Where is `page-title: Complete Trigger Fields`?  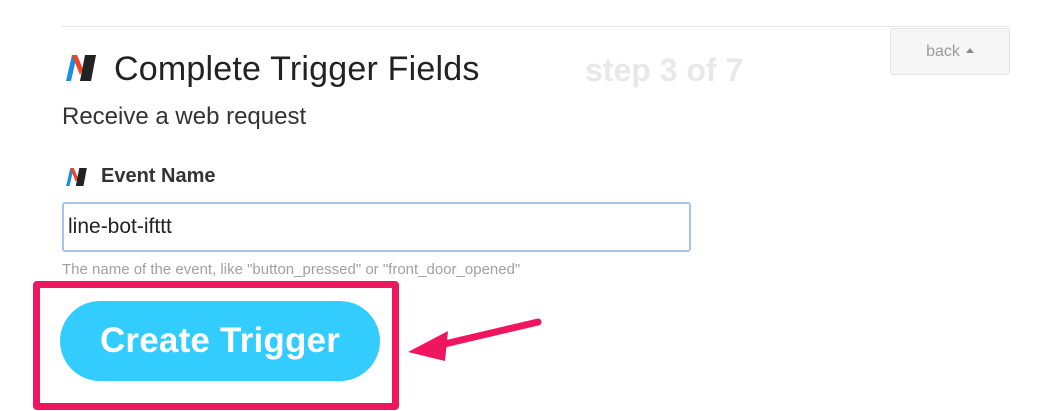
page-title: Complete Trigger Fields is located at coordinates (297, 69).